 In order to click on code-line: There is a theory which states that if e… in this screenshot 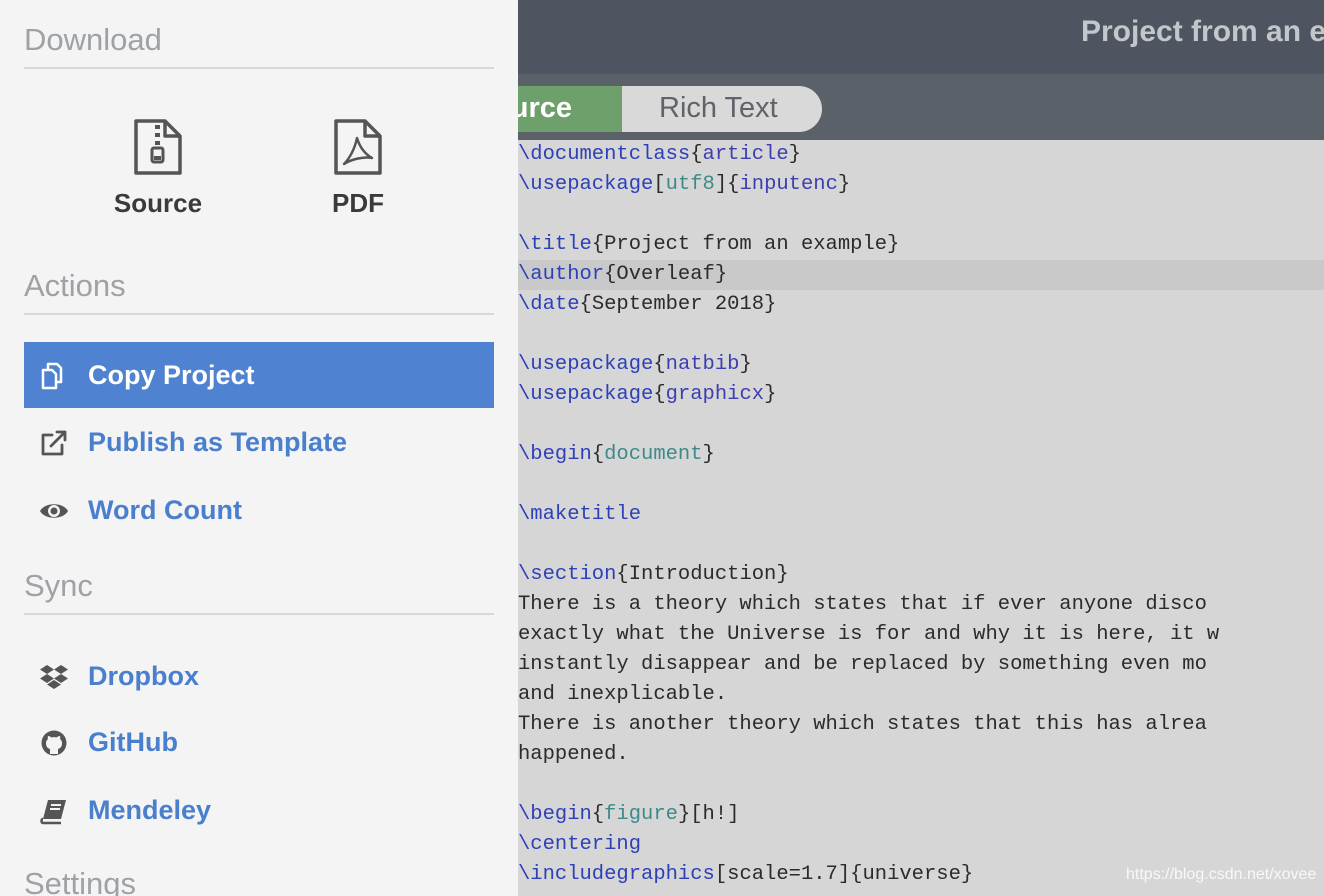, I will do `click(921, 605)`.